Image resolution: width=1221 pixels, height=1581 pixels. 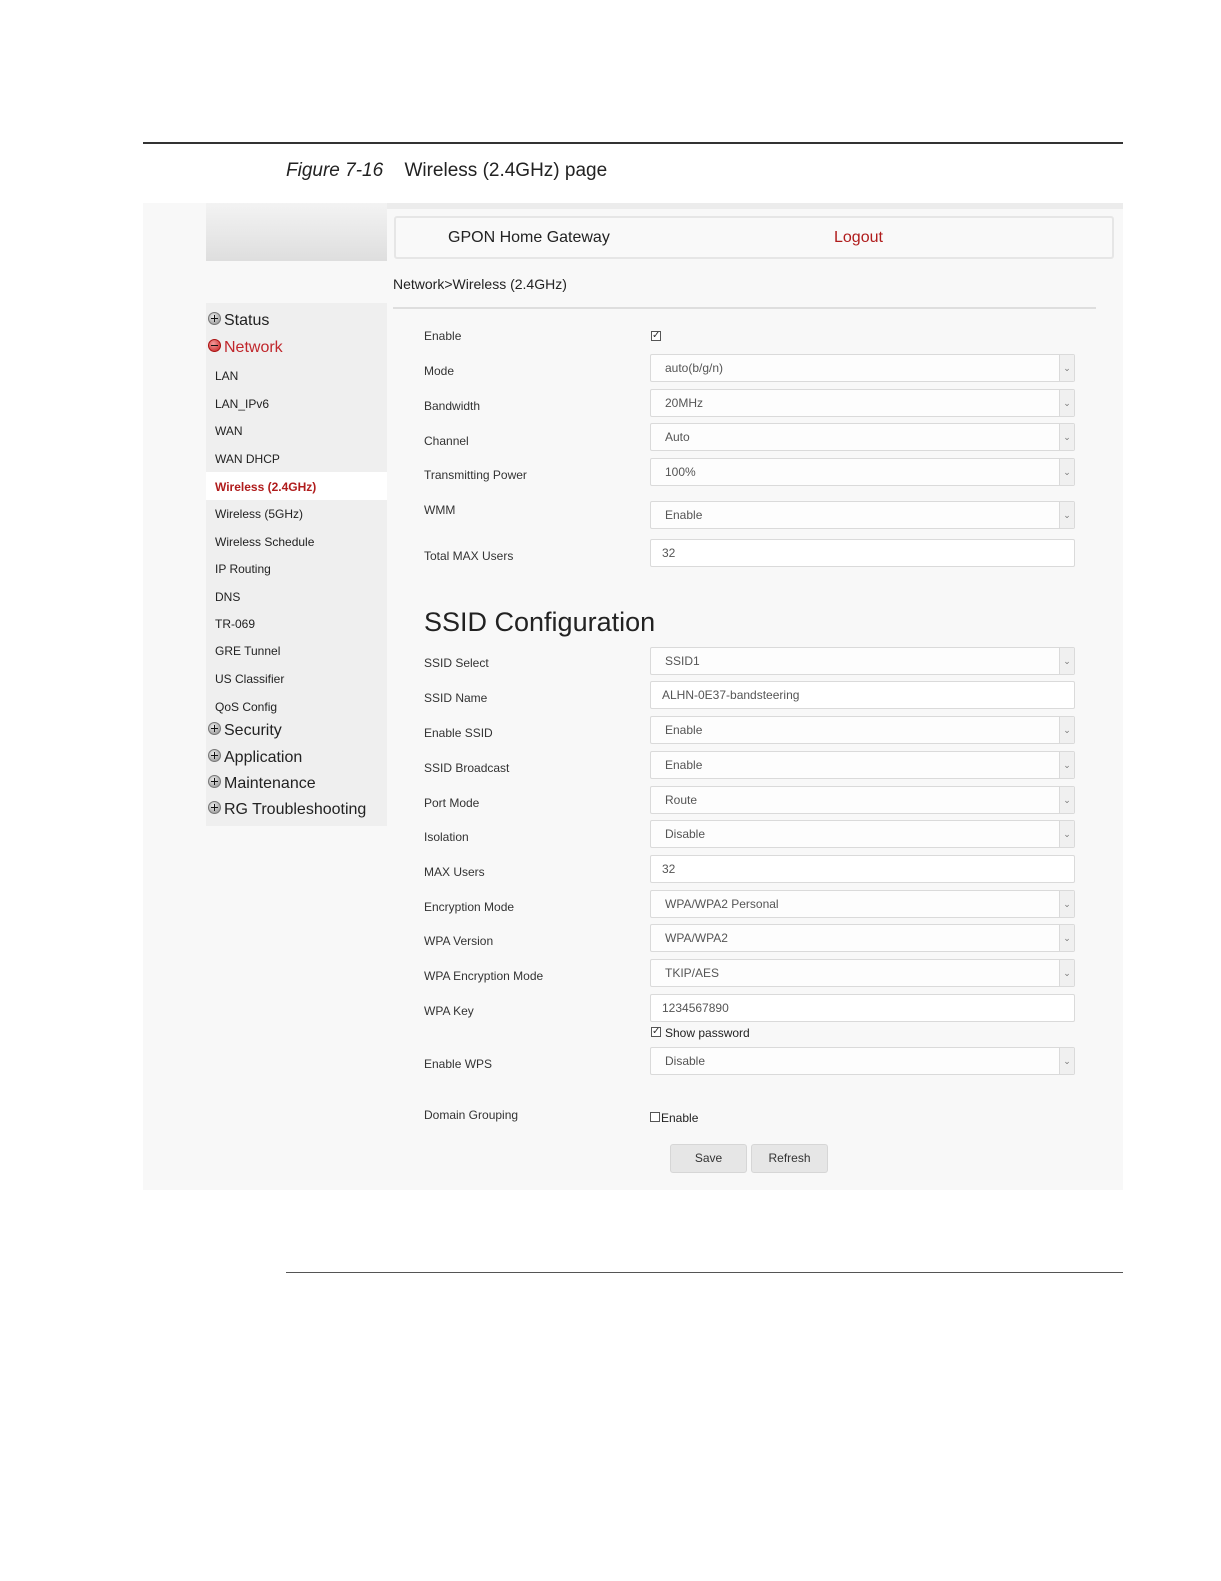 What do you see at coordinates (247, 651) in the screenshot?
I see `nav-gre-tunnel: GRE Tunnel` at bounding box center [247, 651].